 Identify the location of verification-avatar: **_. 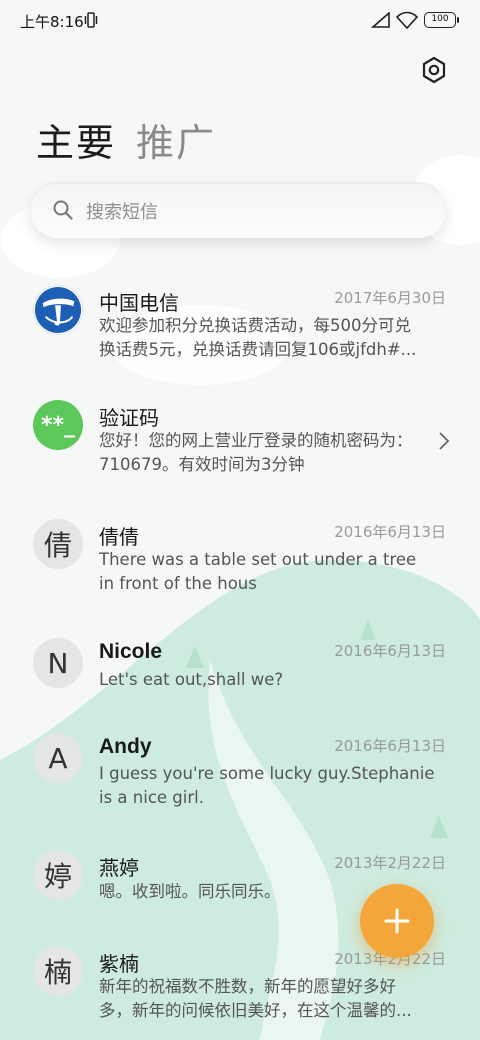
(58, 425).